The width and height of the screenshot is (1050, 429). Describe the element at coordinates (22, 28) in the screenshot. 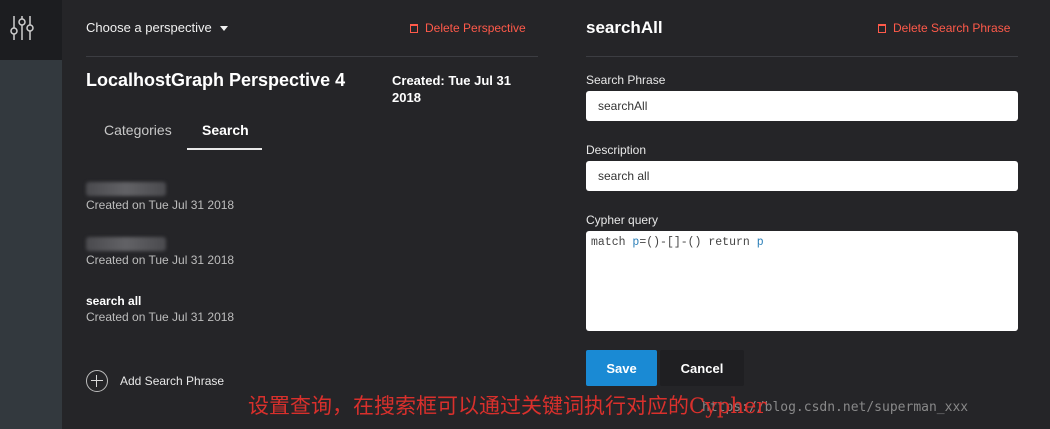

I see `settings-sliders-icon` at that location.